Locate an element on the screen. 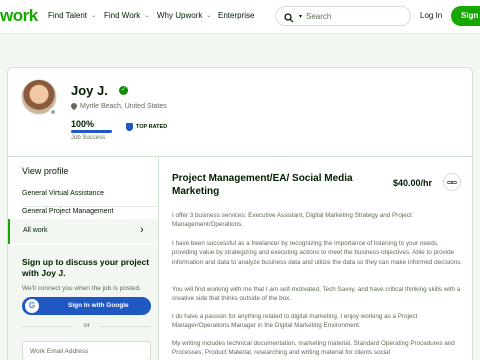  login-link: Log In is located at coordinates (431, 15).